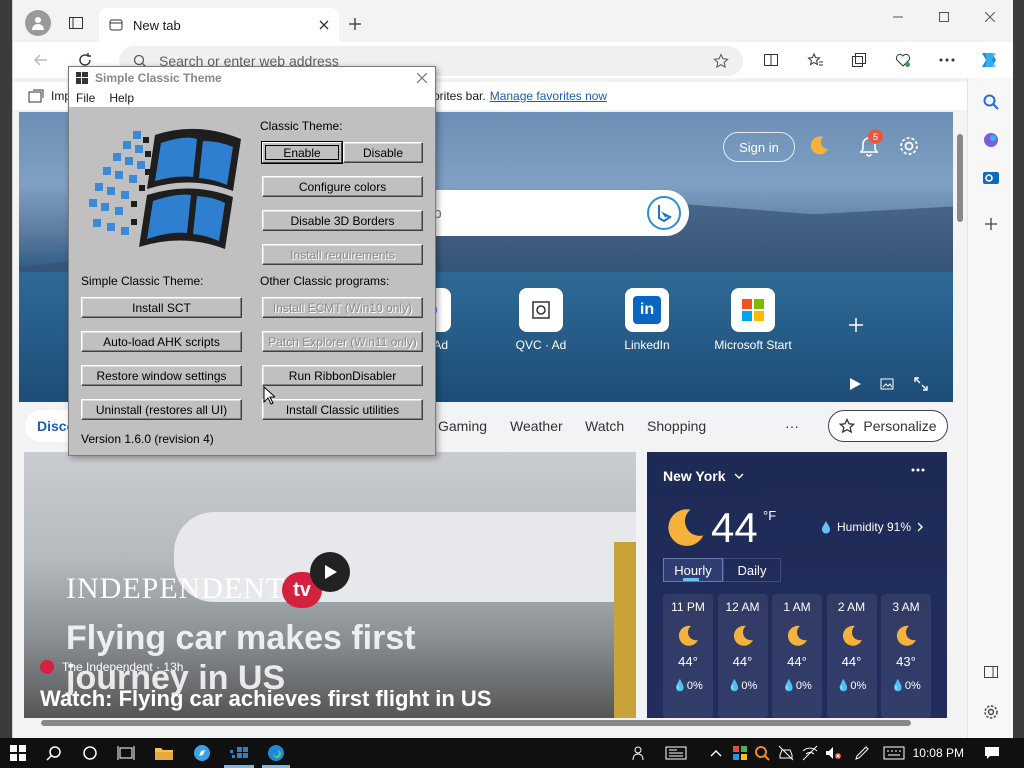 This screenshot has height=768, width=1024. What do you see at coordinates (991, 672) in the screenshot?
I see `sidebar-toggle-button` at bounding box center [991, 672].